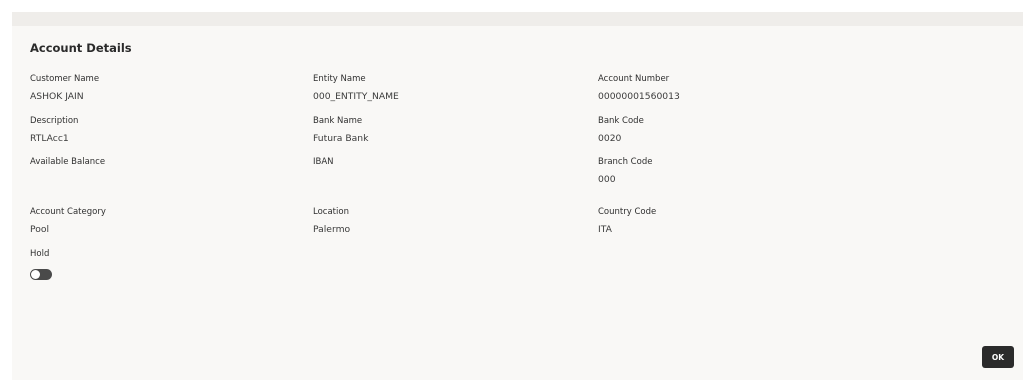 This screenshot has width=1023, height=380. I want to click on field-label: Description, so click(54, 121).